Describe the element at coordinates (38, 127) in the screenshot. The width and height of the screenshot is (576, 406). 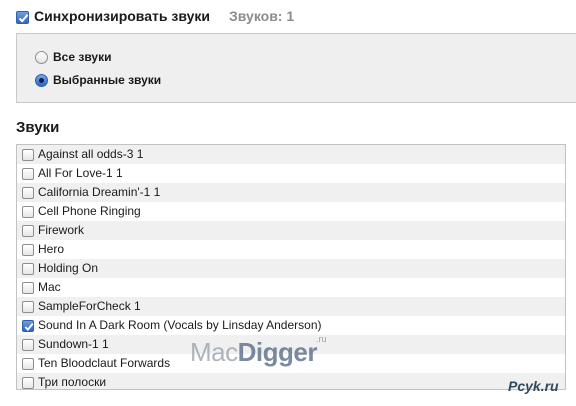
I see `sounds-section-title: Звуки` at that location.